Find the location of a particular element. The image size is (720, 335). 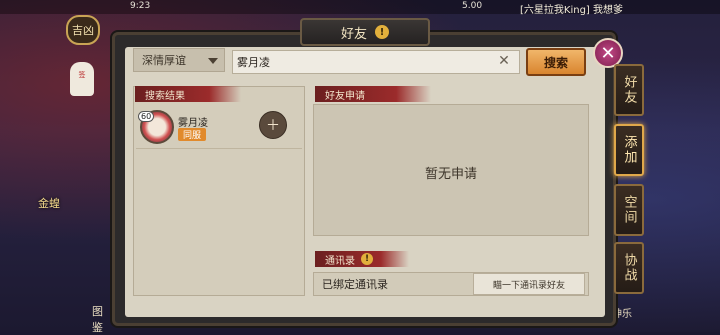

tujian-label: 图鉴 is located at coordinates (101, 319).